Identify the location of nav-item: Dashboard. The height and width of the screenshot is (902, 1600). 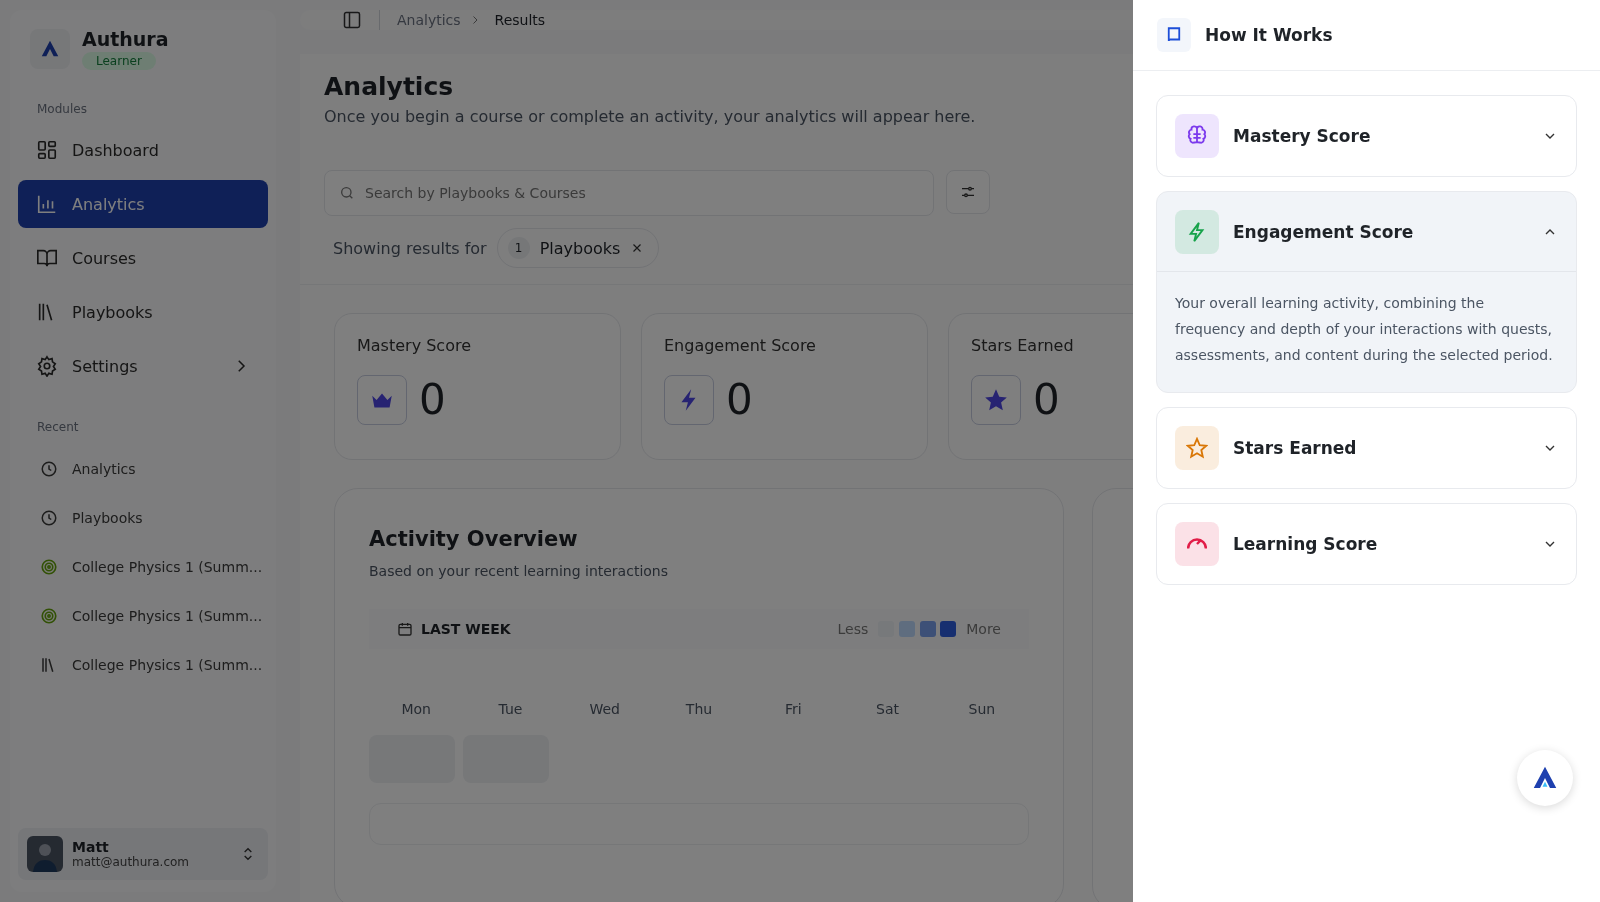
(143, 150).